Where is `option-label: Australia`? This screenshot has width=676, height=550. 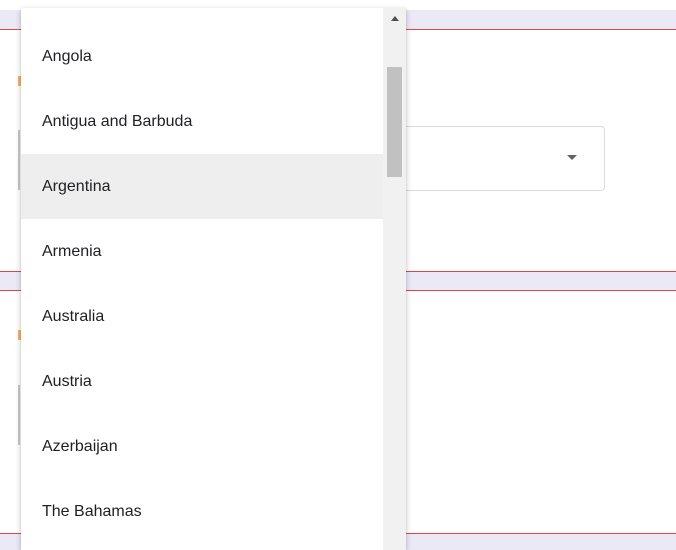
option-label: Australia is located at coordinates (73, 316).